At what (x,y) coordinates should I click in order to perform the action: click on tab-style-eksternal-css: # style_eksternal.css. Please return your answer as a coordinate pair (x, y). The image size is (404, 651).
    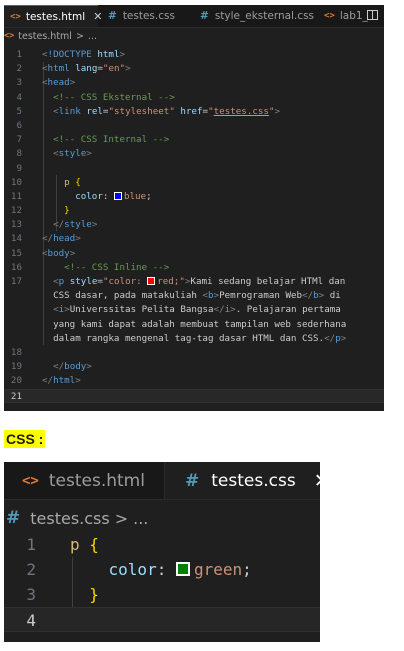
    Looking at the image, I should click on (257, 16).